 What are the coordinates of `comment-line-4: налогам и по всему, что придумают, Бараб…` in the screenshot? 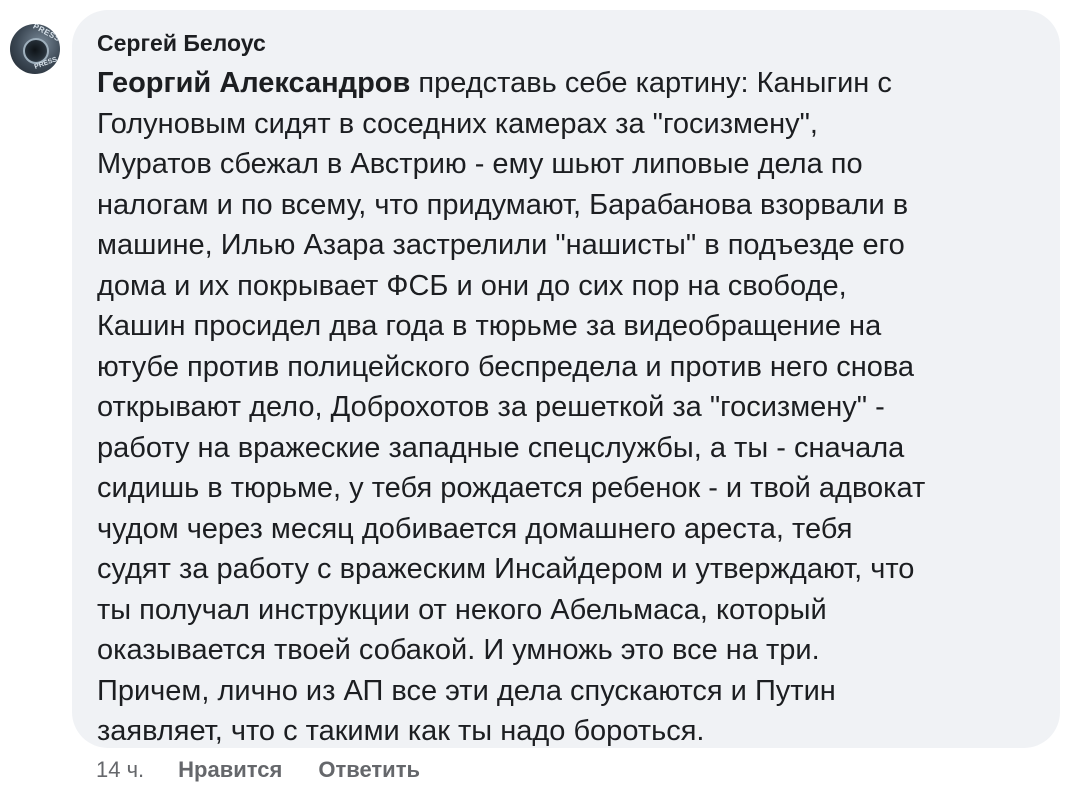 It's located at (503, 204).